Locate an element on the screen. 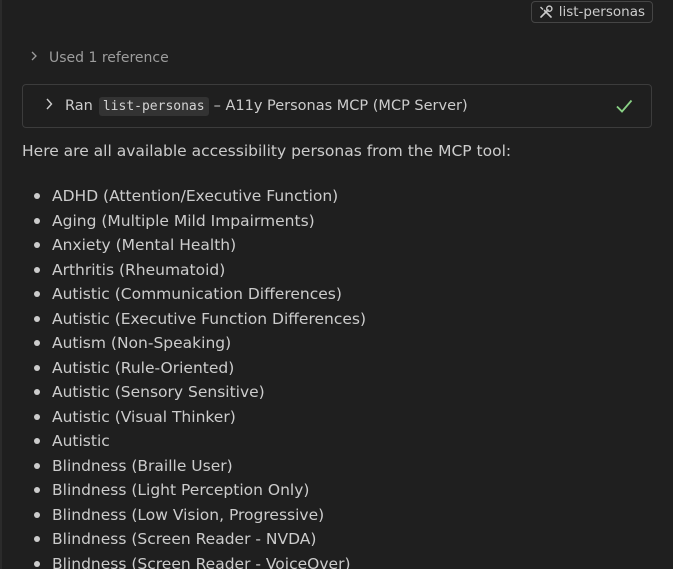 This screenshot has height=569, width=673. used-references-toggle: Used 1 reference is located at coordinates (99, 58).